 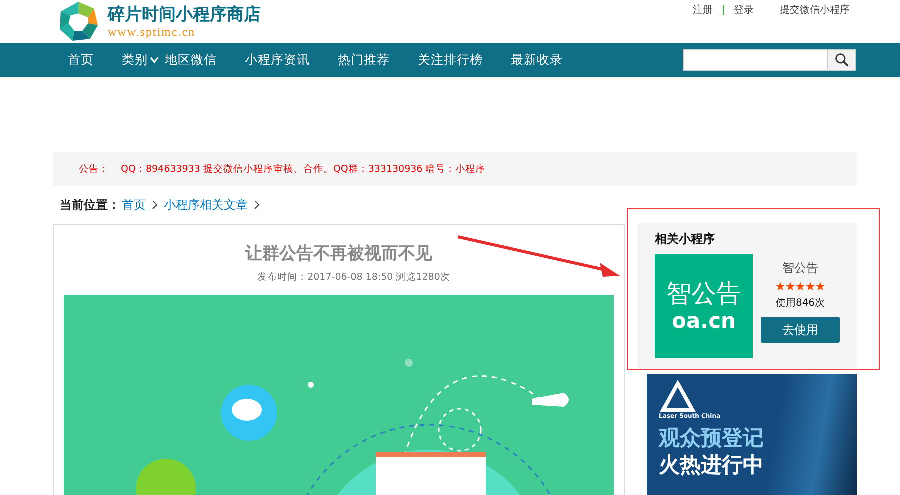 I want to click on search-field, so click(x=755, y=60).